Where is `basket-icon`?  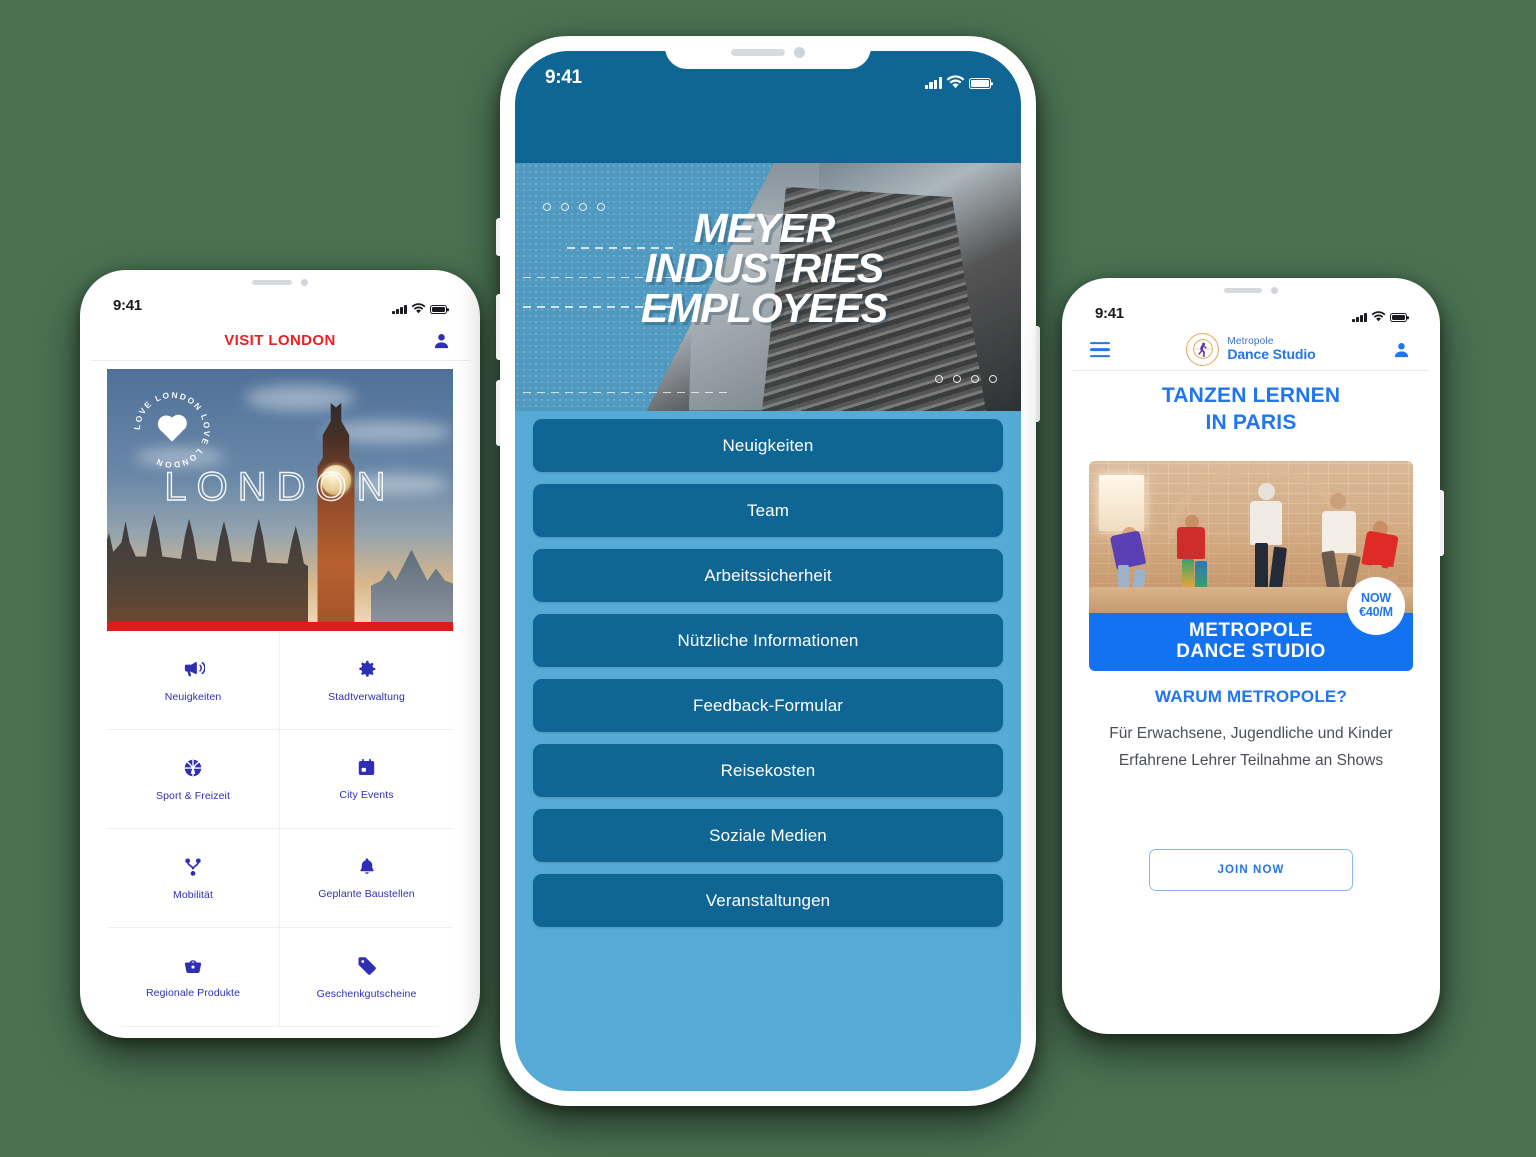 basket-icon is located at coordinates (193, 966).